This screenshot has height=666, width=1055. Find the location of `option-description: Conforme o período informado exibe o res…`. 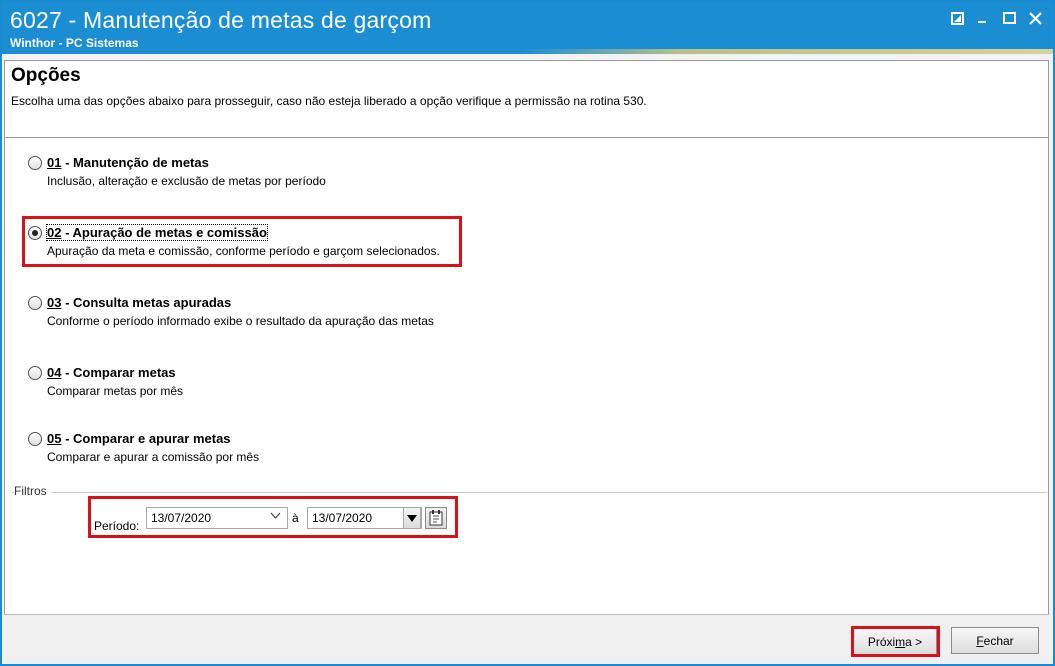

option-description: Conforme o período informado exibe o res… is located at coordinates (240, 321).